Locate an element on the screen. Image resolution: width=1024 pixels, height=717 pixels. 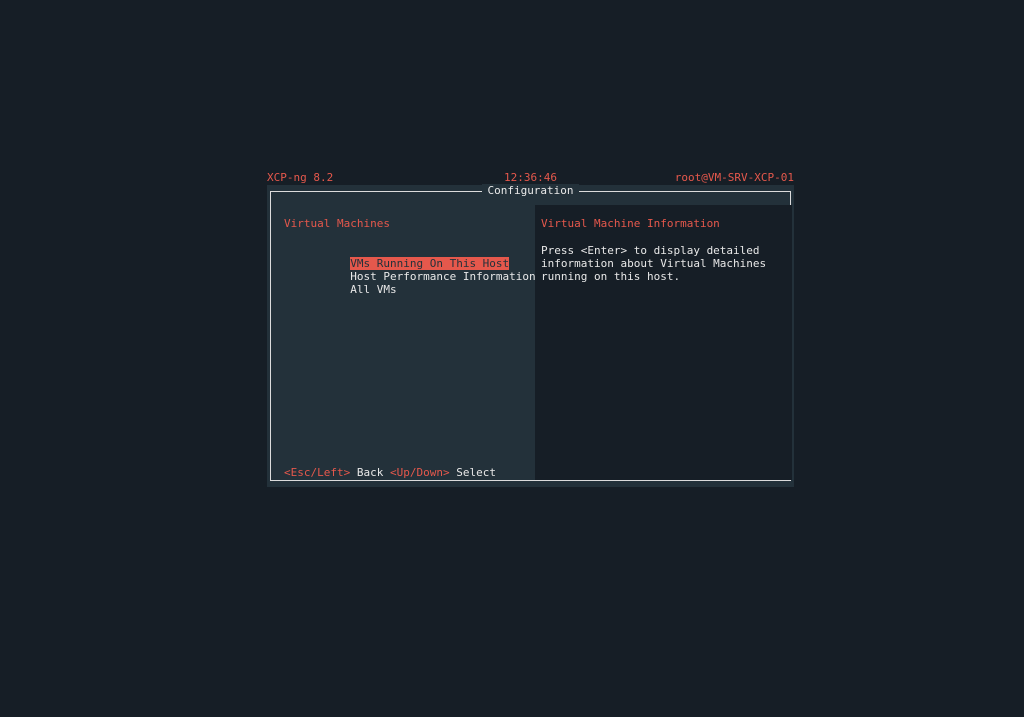
window-title-bar: Configuration is located at coordinates (530, 190).